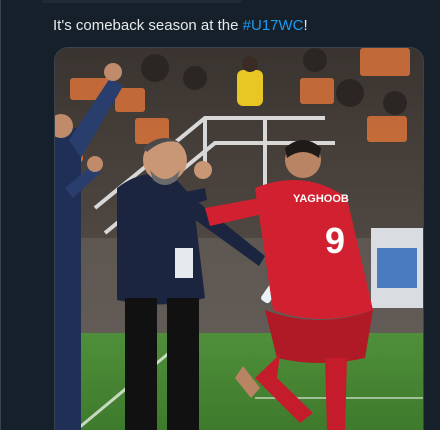  Describe the element at coordinates (273, 25) in the screenshot. I see `hashtag-link: #U17WC` at that location.